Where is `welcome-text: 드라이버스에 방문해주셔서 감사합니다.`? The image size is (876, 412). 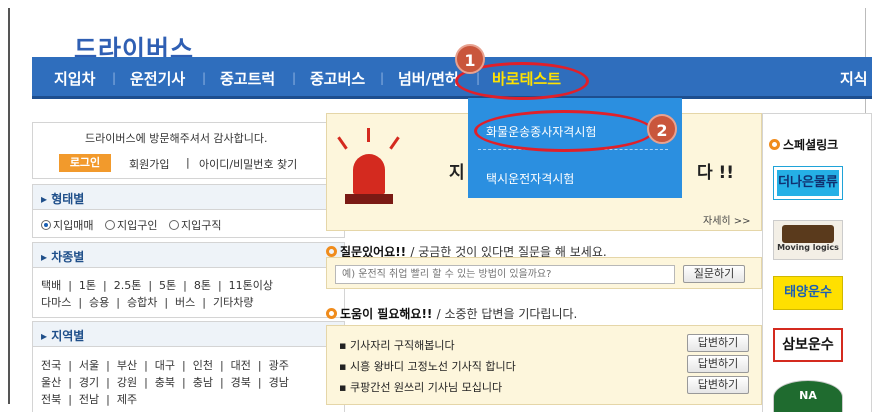
welcome-text: 드라이버스에 방문해주셔서 감사합니다. is located at coordinates (176, 138).